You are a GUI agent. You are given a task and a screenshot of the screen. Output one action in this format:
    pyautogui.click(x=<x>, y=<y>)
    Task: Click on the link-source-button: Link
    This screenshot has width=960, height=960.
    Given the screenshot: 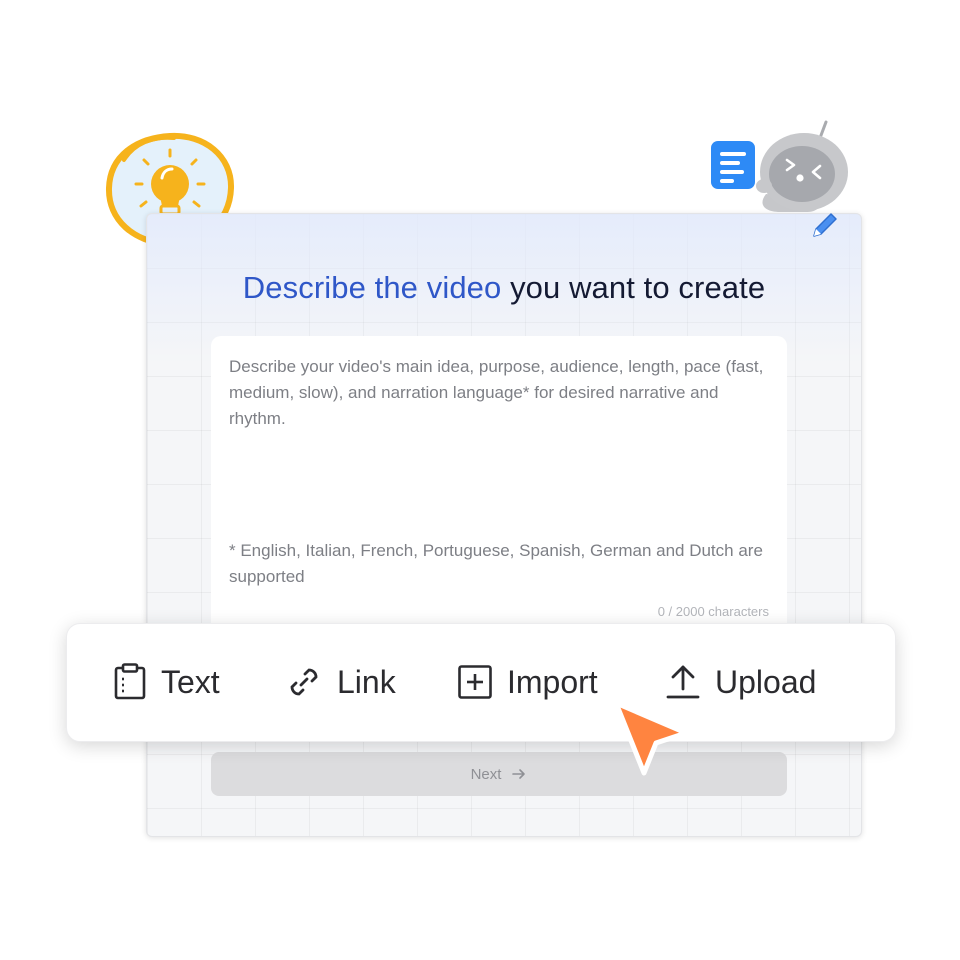 What is the action you would take?
    pyautogui.click(x=340, y=682)
    